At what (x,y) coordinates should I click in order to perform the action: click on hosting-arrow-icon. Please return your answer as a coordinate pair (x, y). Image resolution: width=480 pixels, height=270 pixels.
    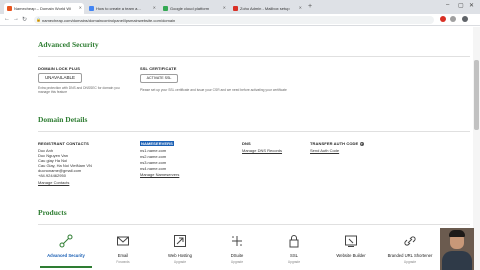
    Looking at the image, I should click on (180, 241).